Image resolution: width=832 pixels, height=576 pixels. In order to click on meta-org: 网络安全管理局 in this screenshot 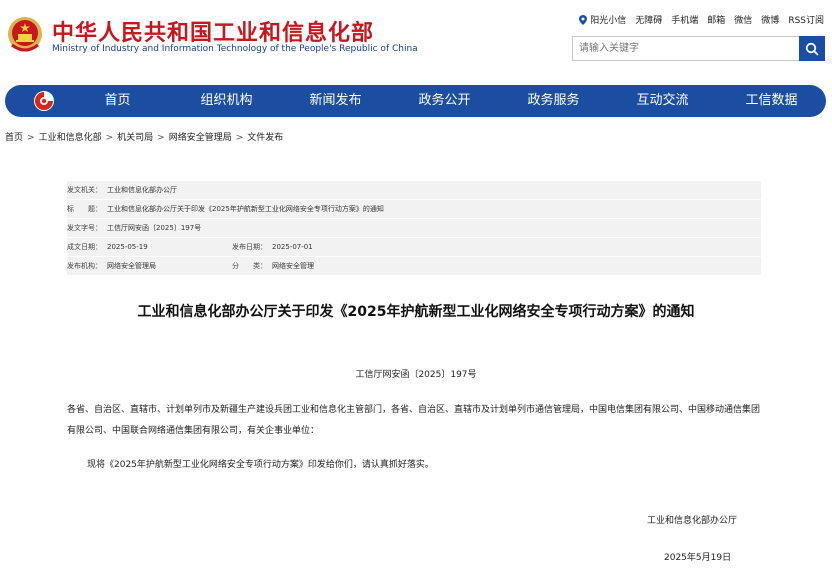, I will do `click(131, 266)`.